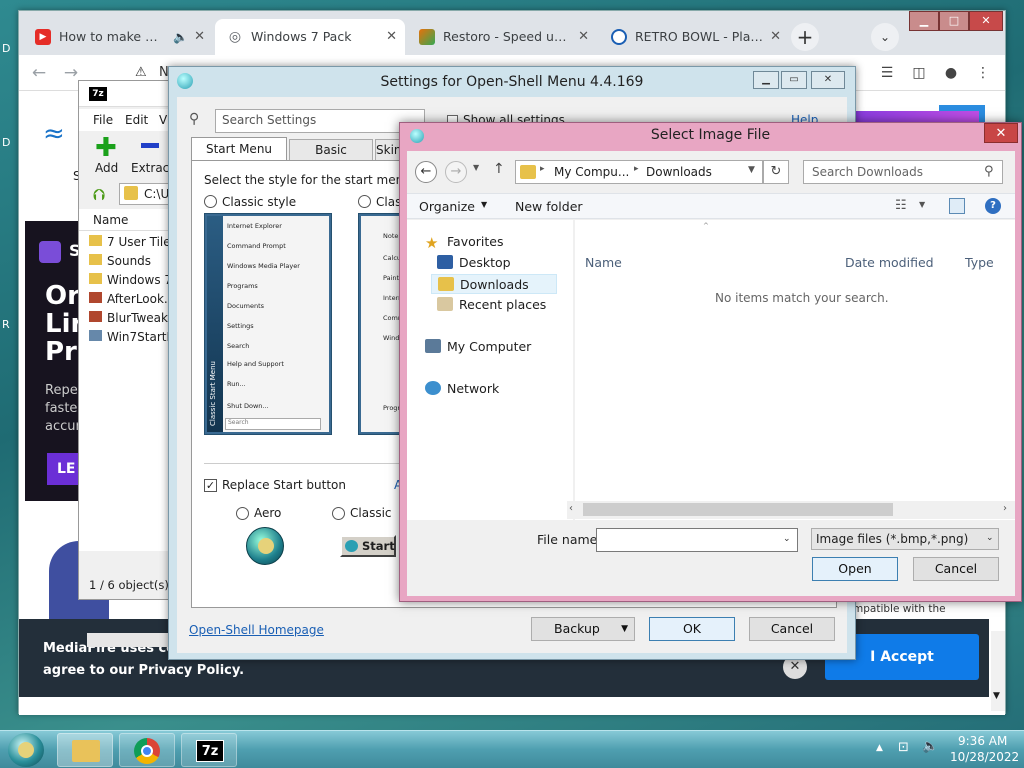 The image size is (1024, 768). I want to click on page-scrollbar: ▼, so click(998, 671).